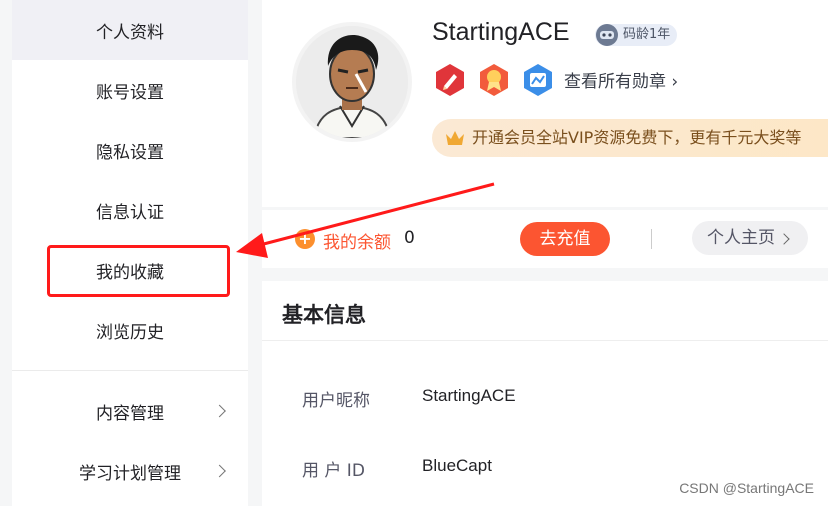 The width and height of the screenshot is (828, 506). I want to click on crown-icon, so click(455, 138).